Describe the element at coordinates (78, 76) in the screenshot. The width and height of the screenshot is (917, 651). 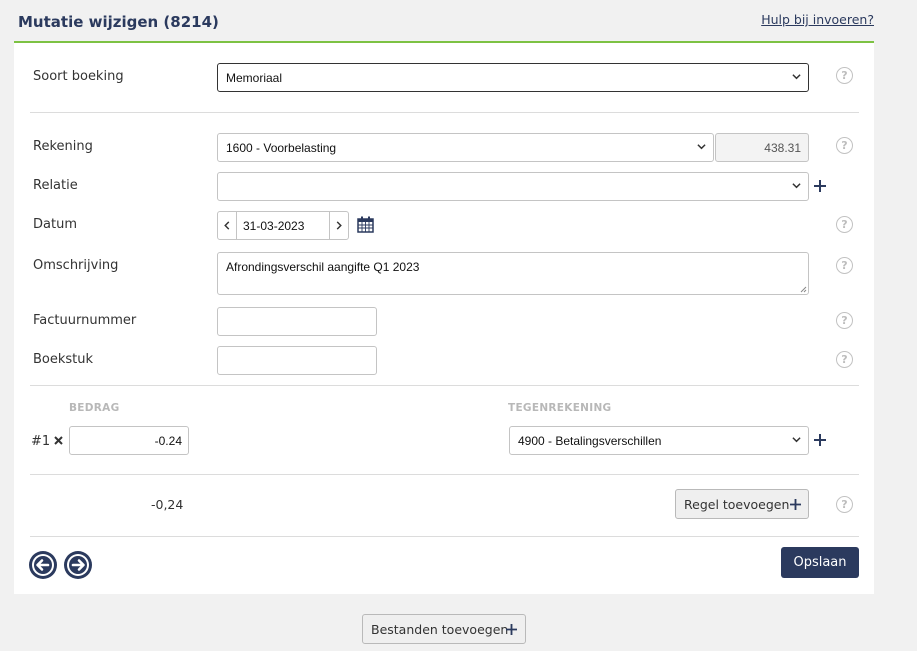
I see `soort-boeking-label: Soort boeking` at that location.